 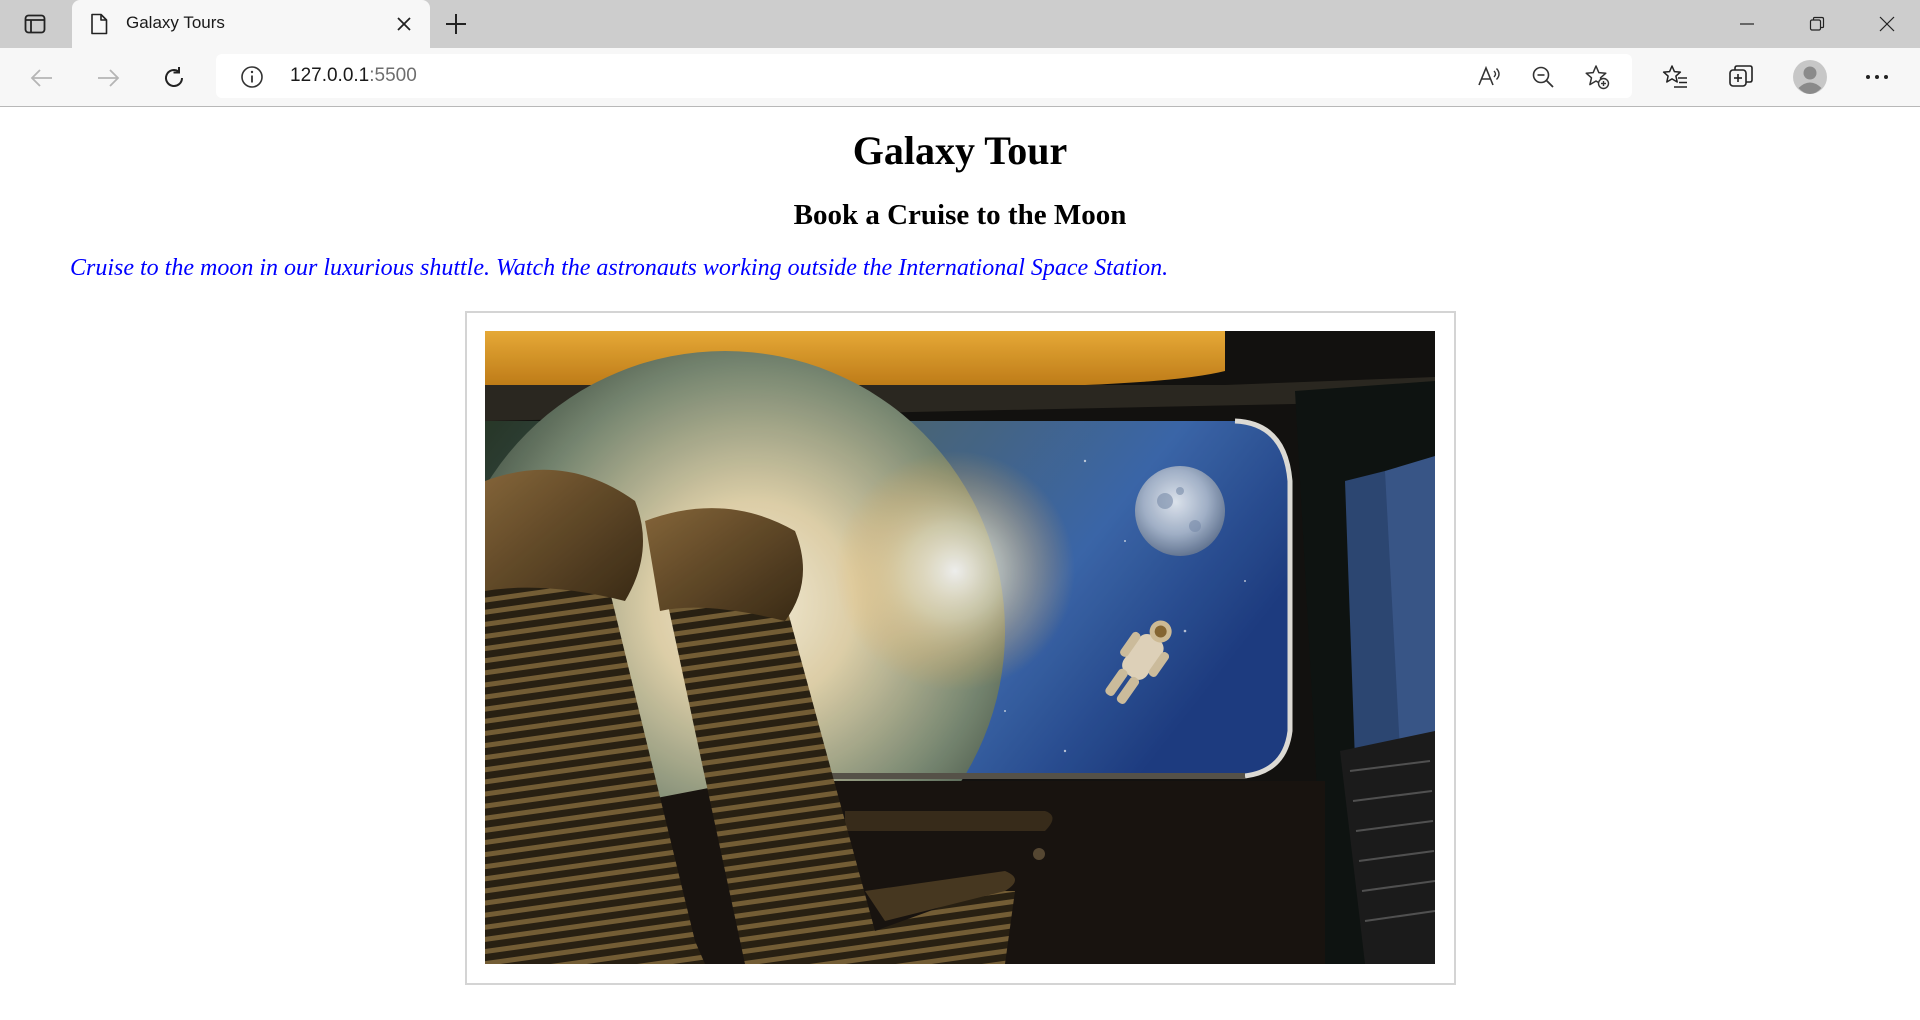 I want to click on avatar-icon, so click(x=1810, y=77).